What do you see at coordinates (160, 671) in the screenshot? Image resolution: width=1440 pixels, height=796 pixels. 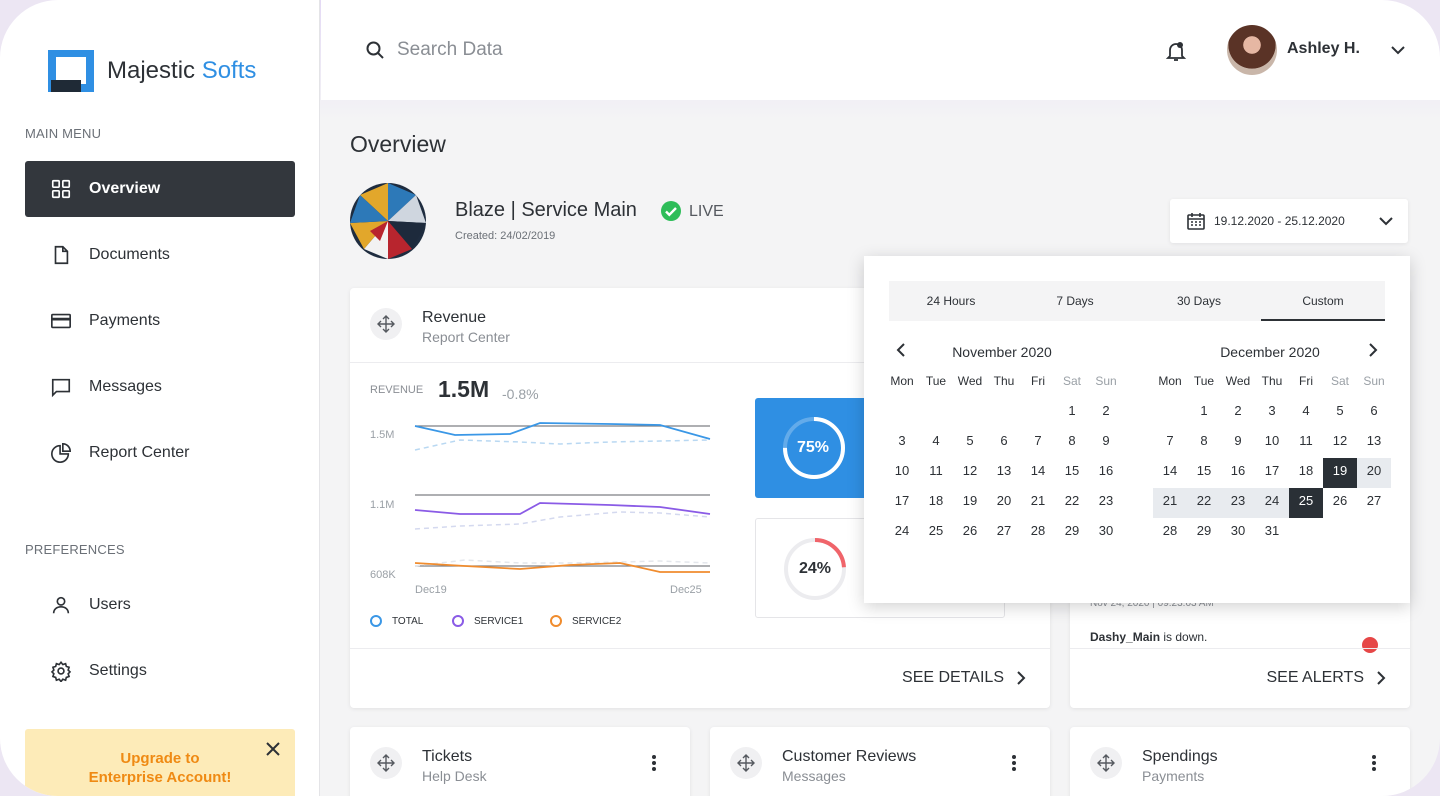 I see `sidebar-item-settings: Settings` at bounding box center [160, 671].